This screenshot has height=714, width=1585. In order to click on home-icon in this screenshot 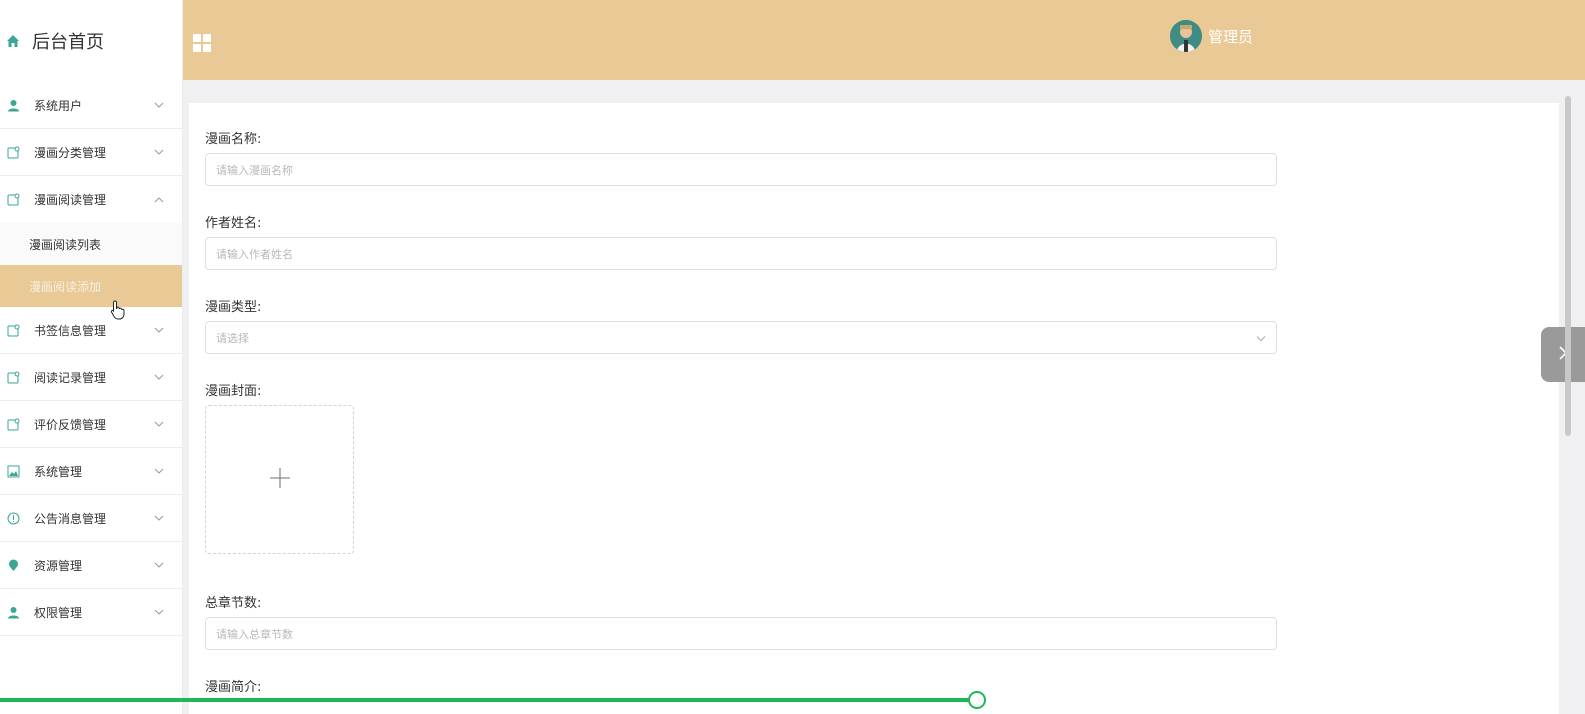, I will do `click(13, 41)`.